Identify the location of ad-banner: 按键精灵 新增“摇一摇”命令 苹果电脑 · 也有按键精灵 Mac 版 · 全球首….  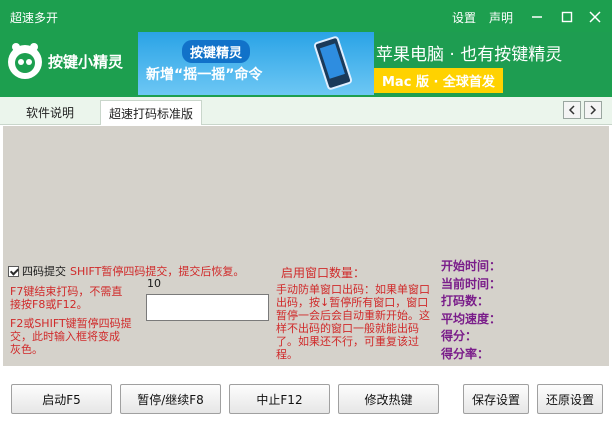
(374, 63).